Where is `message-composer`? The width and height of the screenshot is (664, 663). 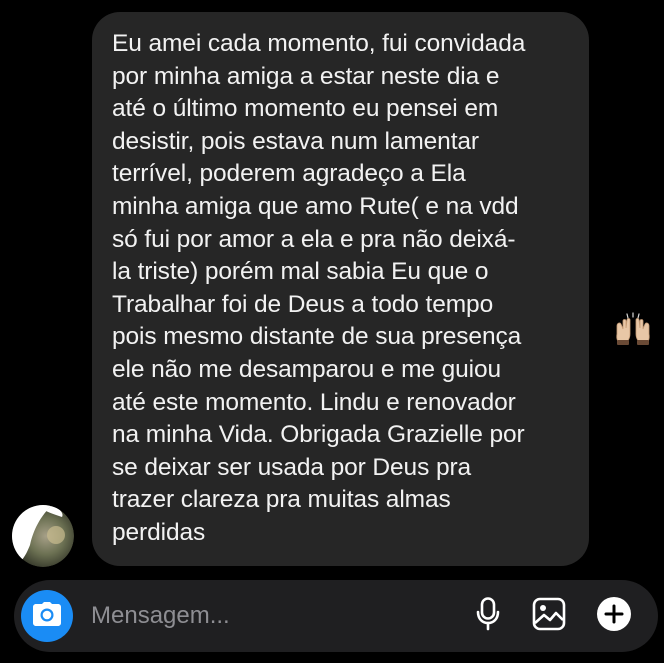 message-composer is located at coordinates (336, 616).